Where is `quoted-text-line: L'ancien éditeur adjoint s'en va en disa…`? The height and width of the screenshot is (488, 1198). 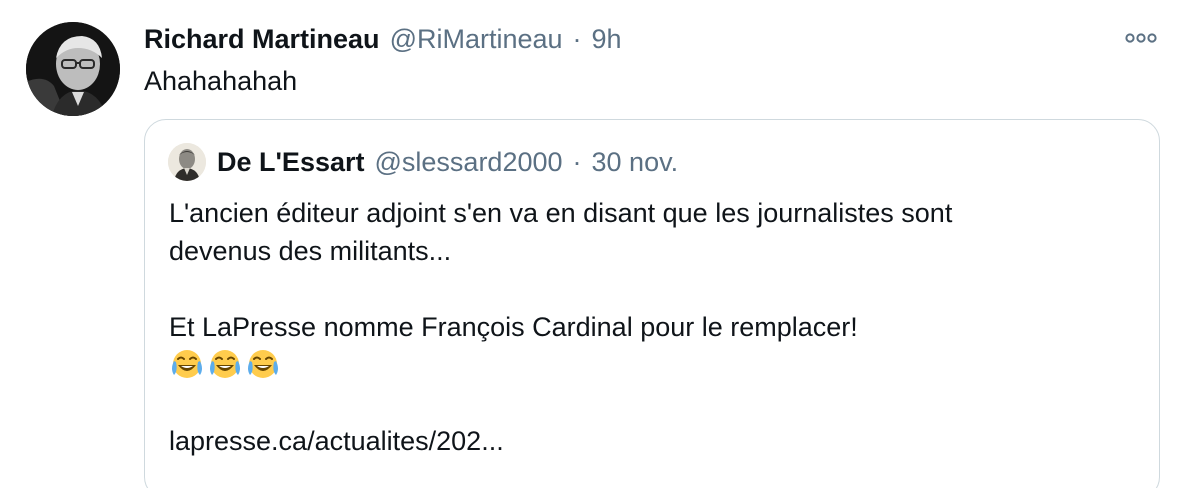
quoted-text-line: L'ancien éditeur adjoint s'en va en disa… is located at coordinates (561, 213).